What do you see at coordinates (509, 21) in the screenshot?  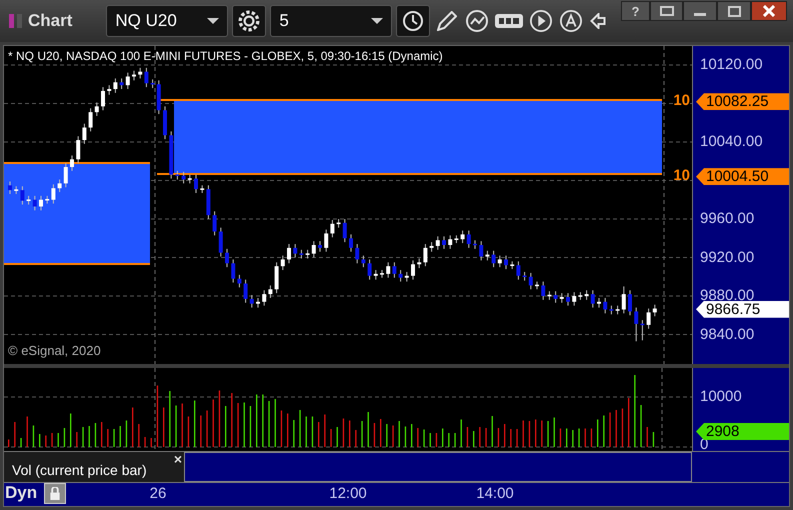 I see `data-badge-icon` at bounding box center [509, 21].